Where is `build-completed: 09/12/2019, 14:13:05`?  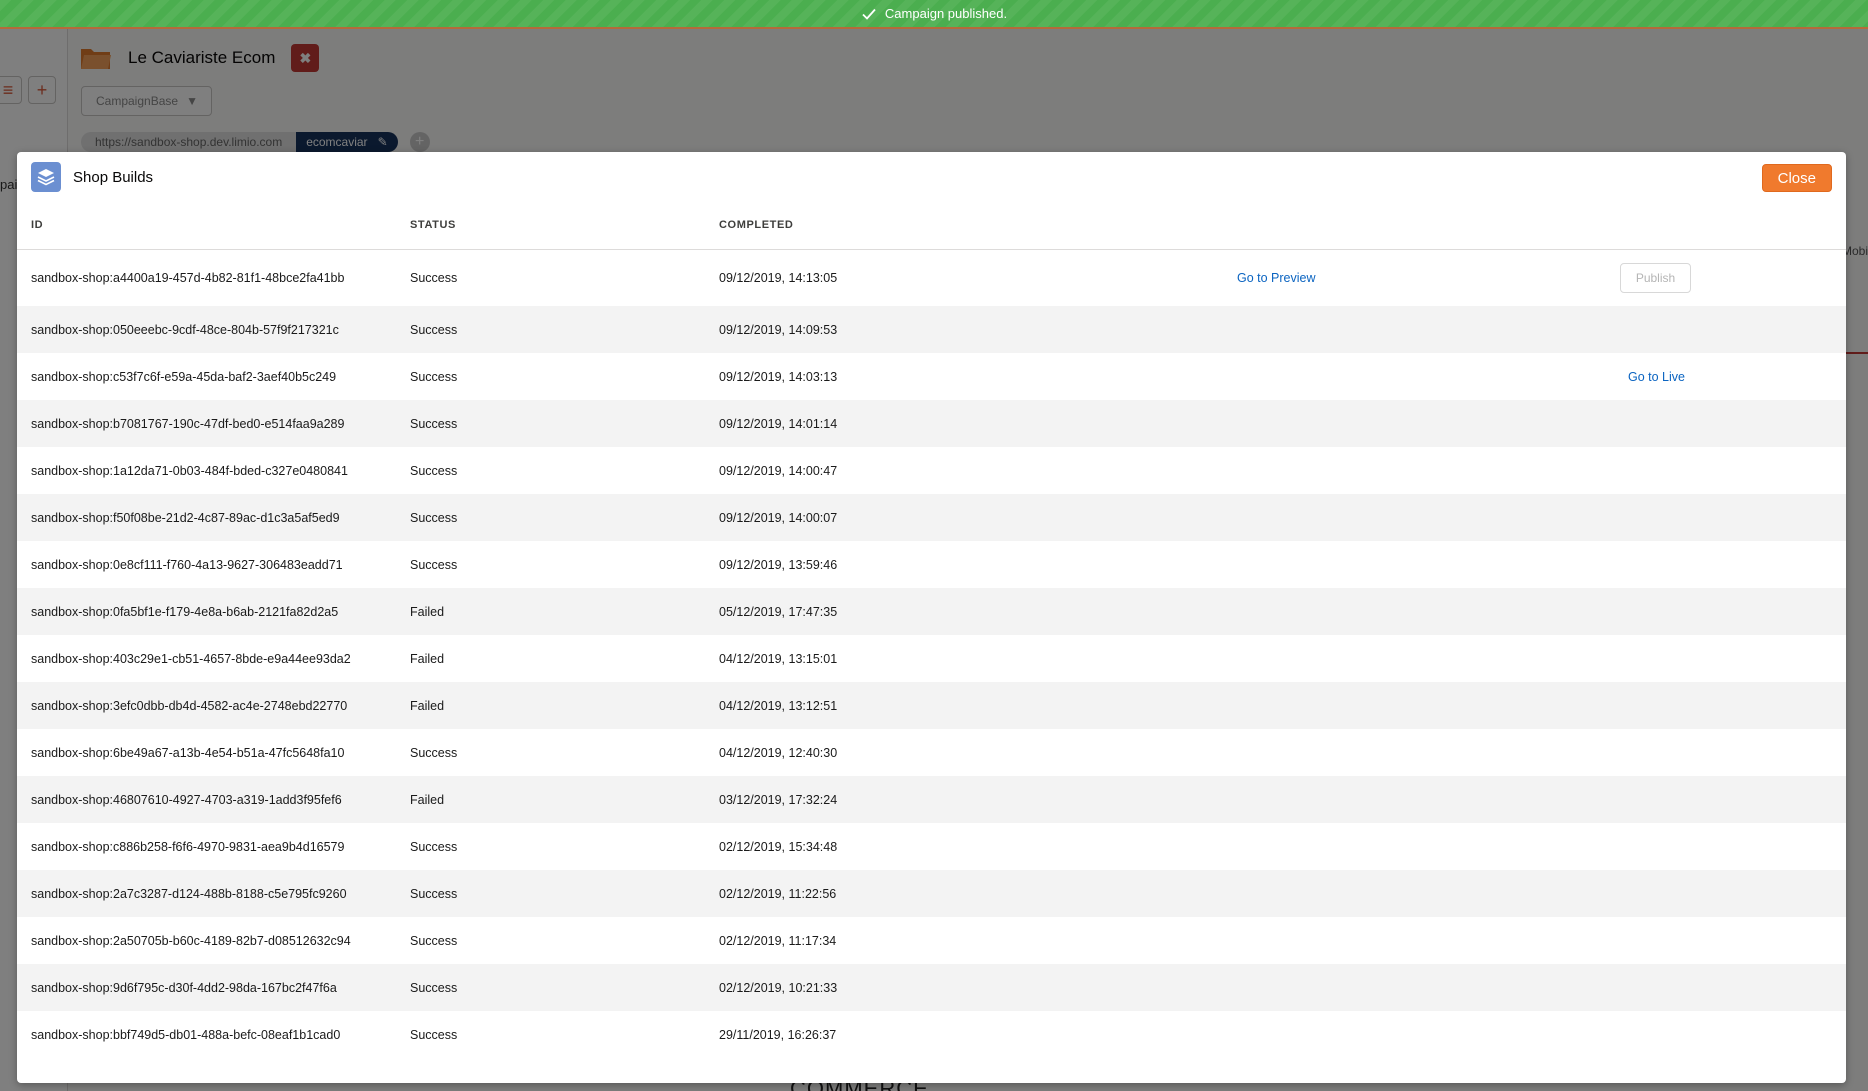 build-completed: 09/12/2019, 14:13:05 is located at coordinates (778, 278).